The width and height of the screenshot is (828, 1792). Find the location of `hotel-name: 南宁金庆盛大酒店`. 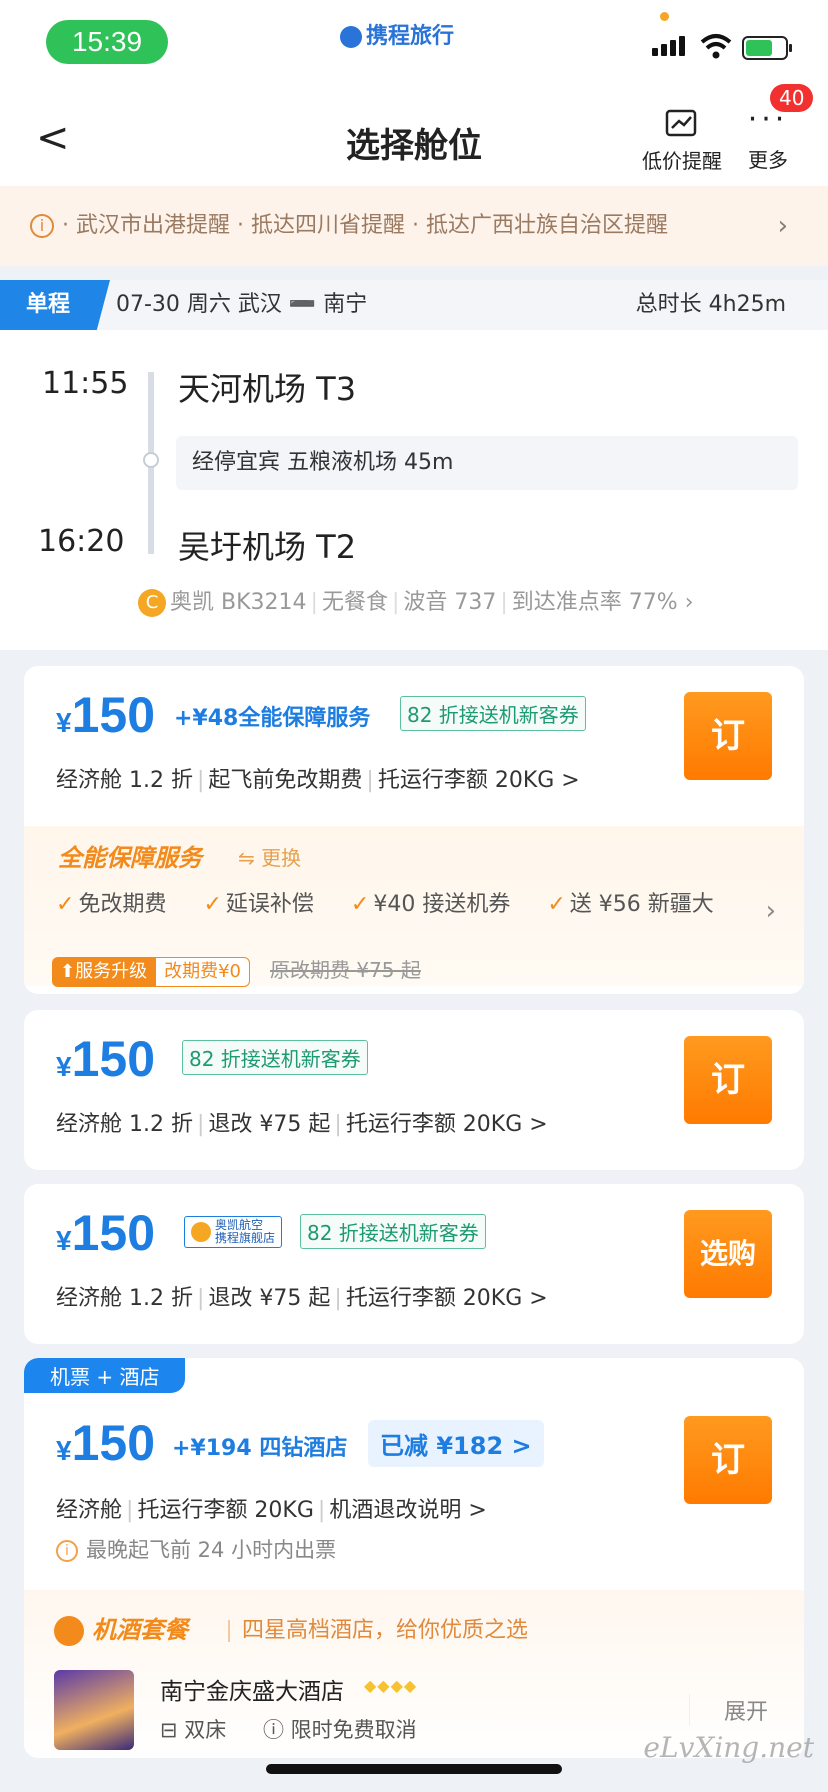

hotel-name: 南宁金庆盛大酒店 is located at coordinates (252, 1689).